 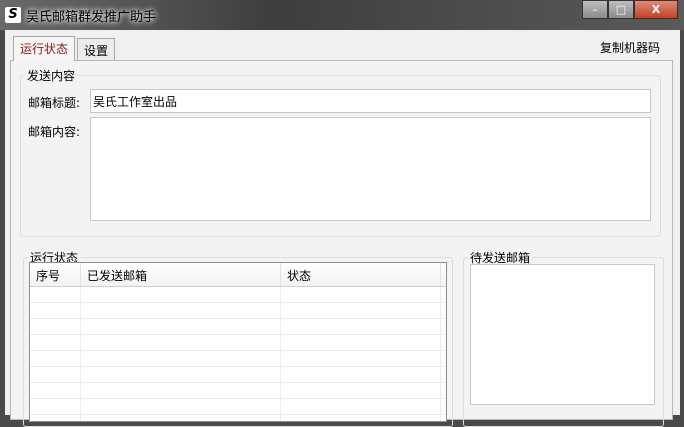 I want to click on table-header: 序号 已发送邮箱 状态, so click(x=238, y=275).